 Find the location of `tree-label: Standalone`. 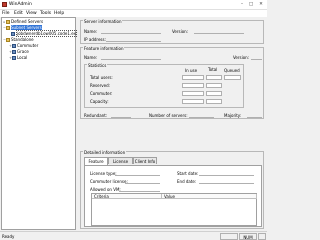

tree-label: Standalone is located at coordinates (22, 39).